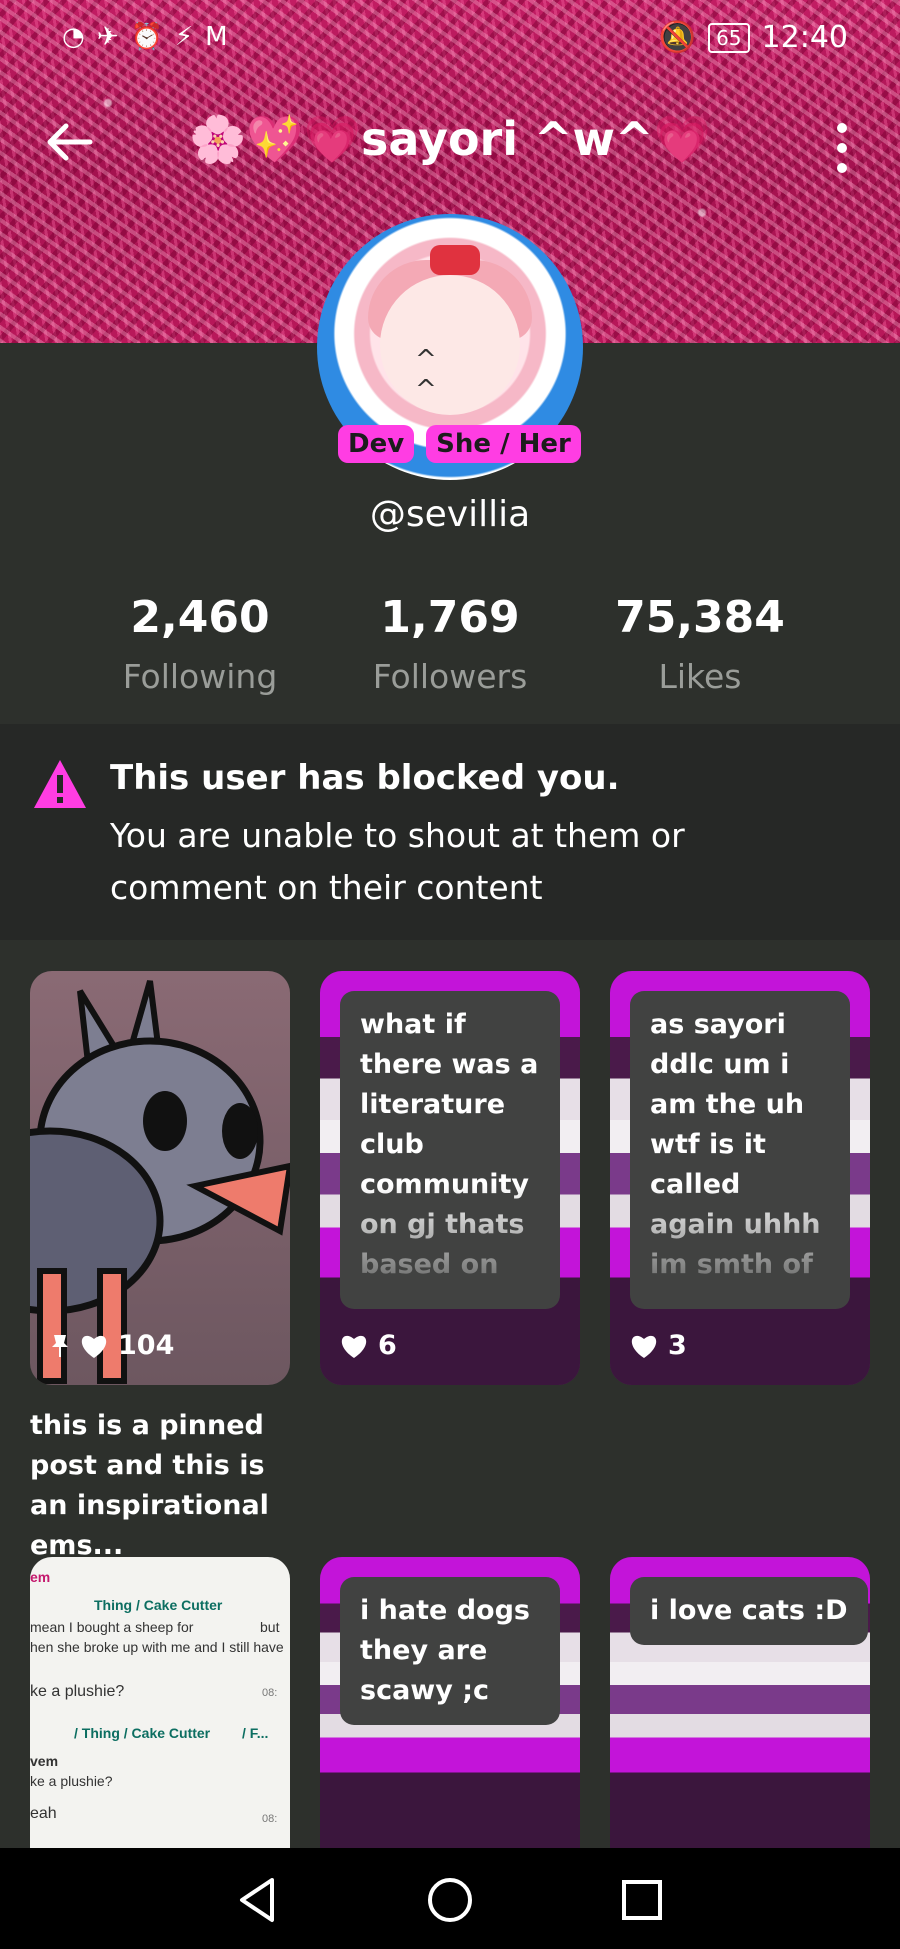 This screenshot has width=900, height=1949. I want to click on nav-recents-icon, so click(642, 1900).